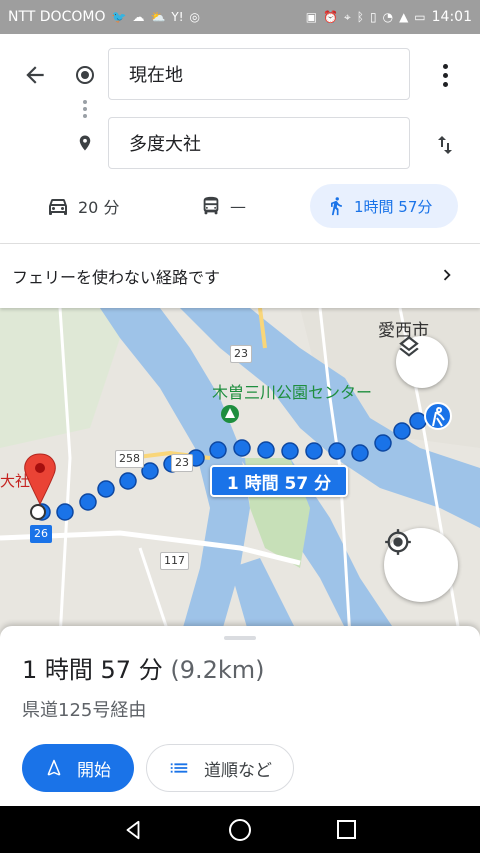 Image resolution: width=480 pixels, height=853 pixels. What do you see at coordinates (420, 17) in the screenshot?
I see `battery-icon: ▭` at bounding box center [420, 17].